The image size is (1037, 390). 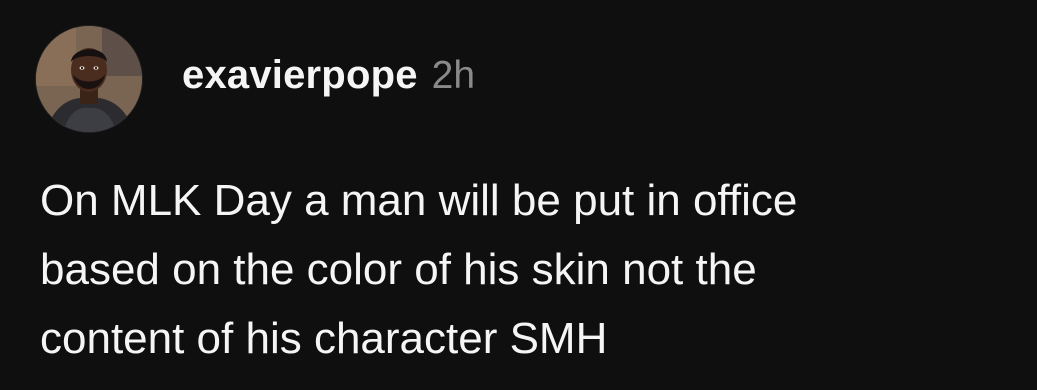 I want to click on author-row: exavierpope 2h, so click(x=328, y=75).